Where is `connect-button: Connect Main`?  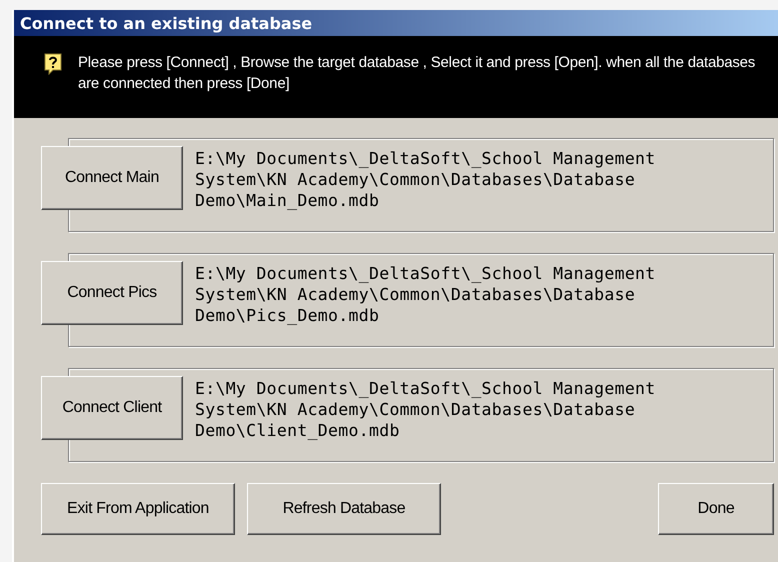
connect-button: Connect Main is located at coordinates (112, 178).